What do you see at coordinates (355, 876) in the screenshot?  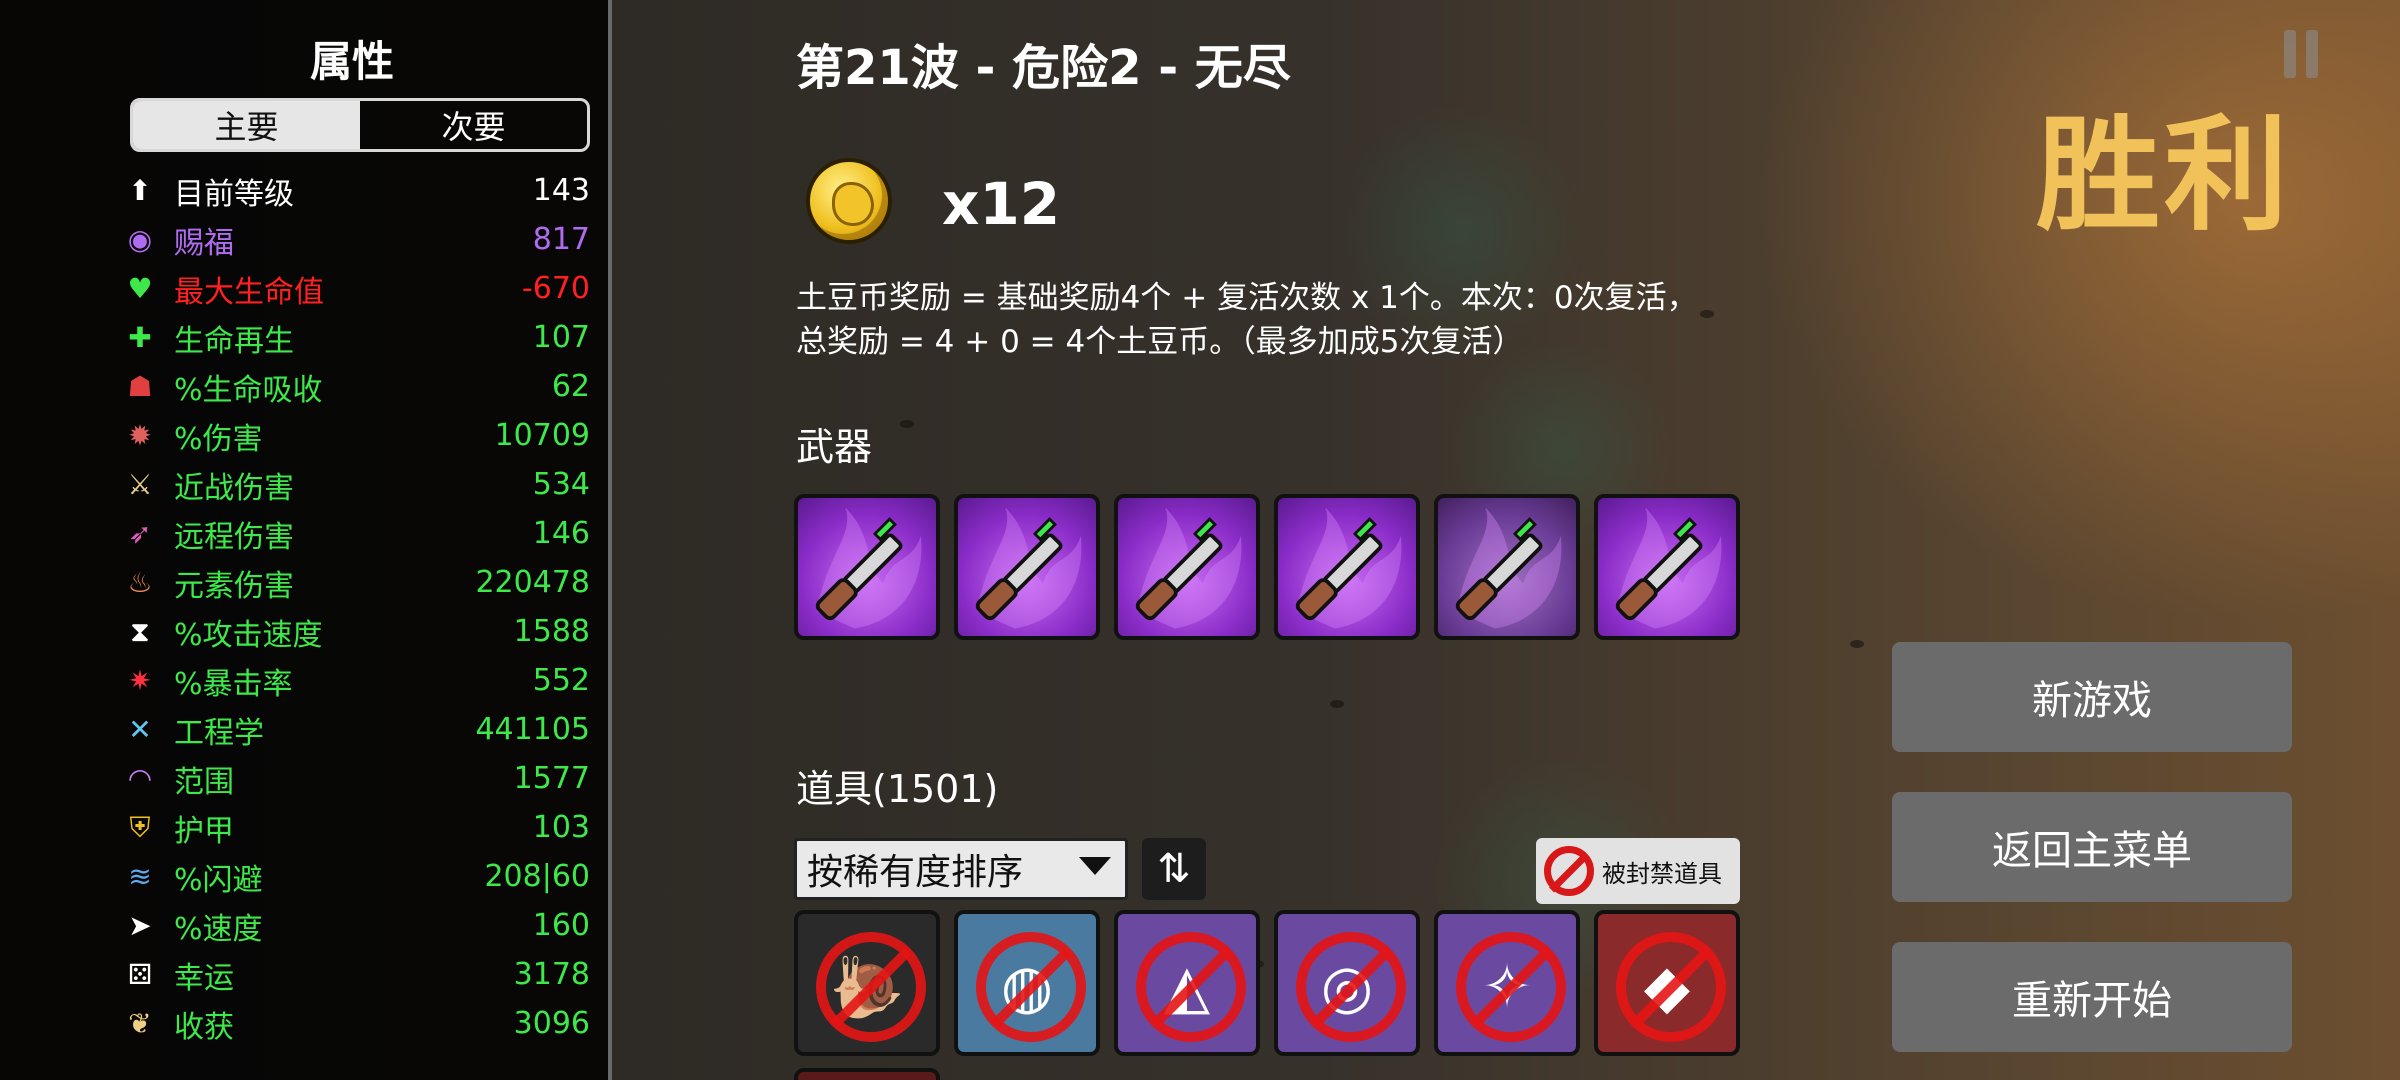 I see `stat-row: ≋ %闪避 208|60` at bounding box center [355, 876].